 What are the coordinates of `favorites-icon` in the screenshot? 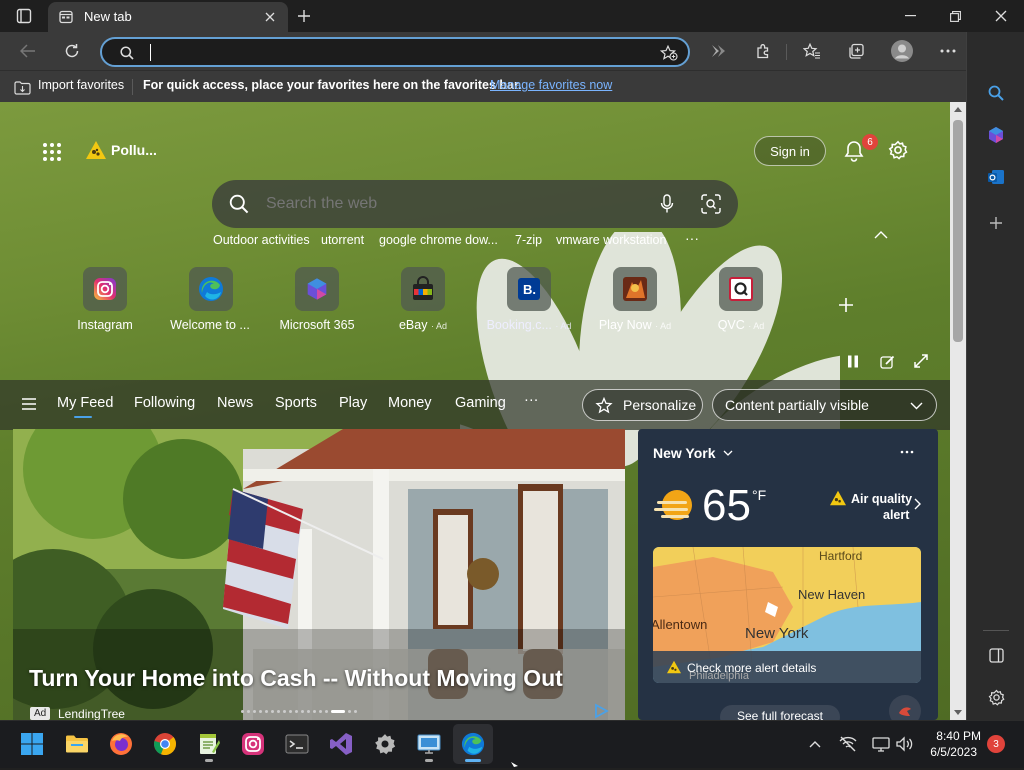 It's located at (812, 51).